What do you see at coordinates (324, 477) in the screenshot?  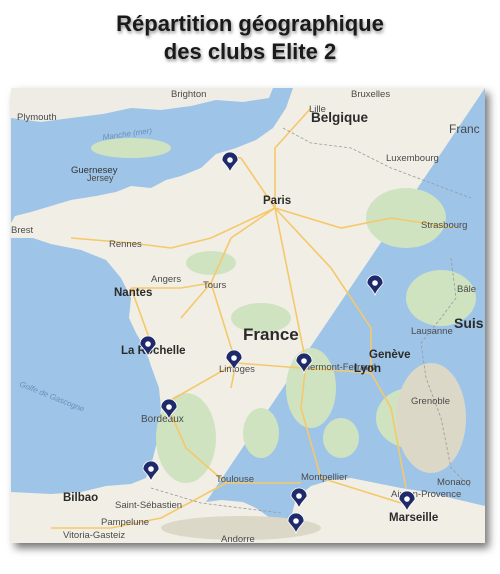 I see `label-montpellier: Montpellier` at bounding box center [324, 477].